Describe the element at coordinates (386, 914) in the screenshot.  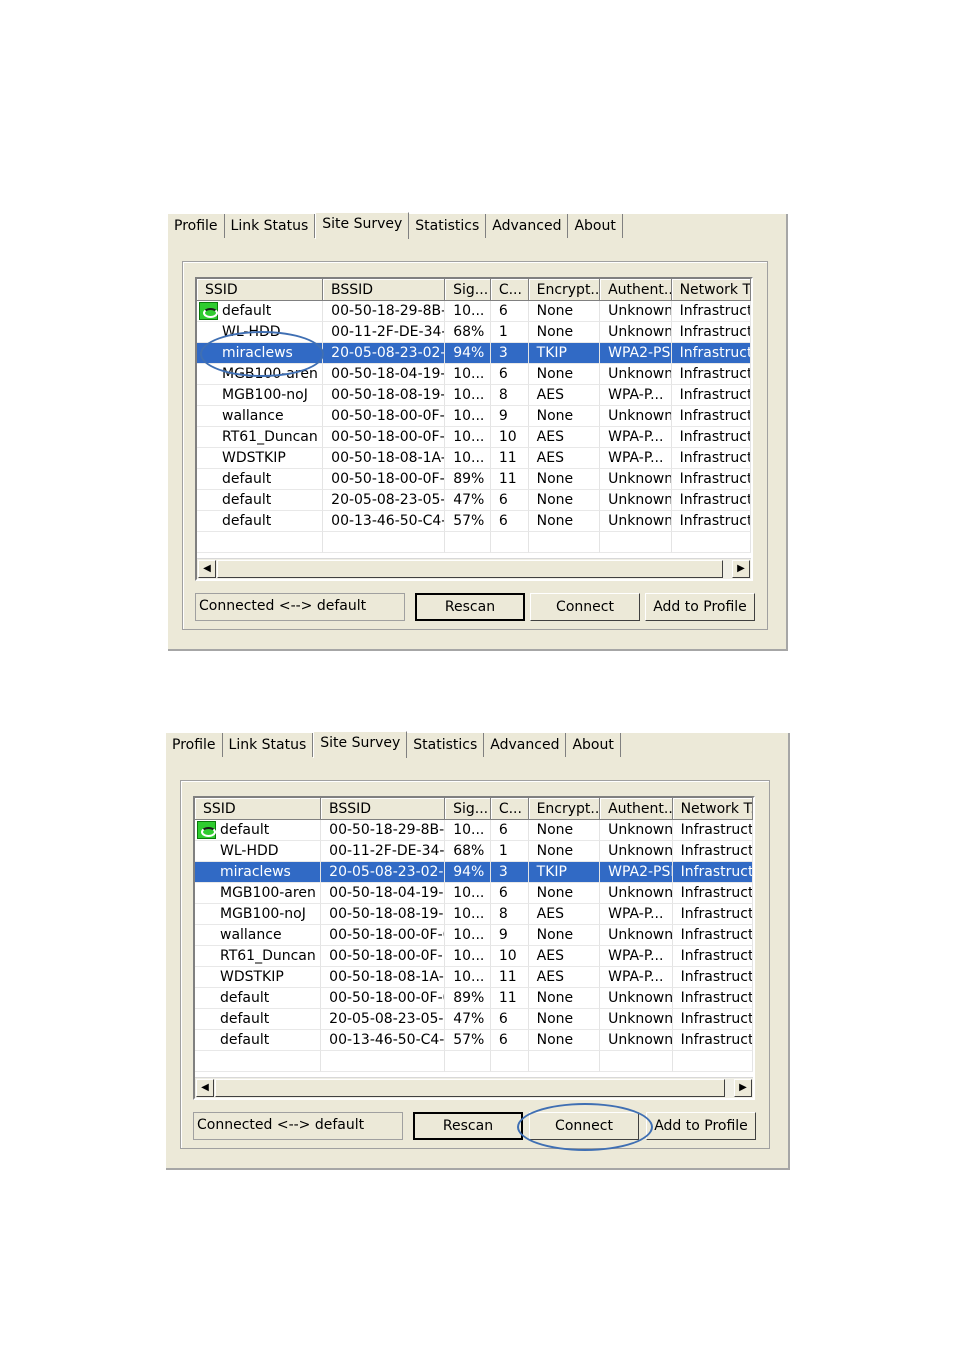
I see `cell-text: 00-50-18-08-19-01` at that location.